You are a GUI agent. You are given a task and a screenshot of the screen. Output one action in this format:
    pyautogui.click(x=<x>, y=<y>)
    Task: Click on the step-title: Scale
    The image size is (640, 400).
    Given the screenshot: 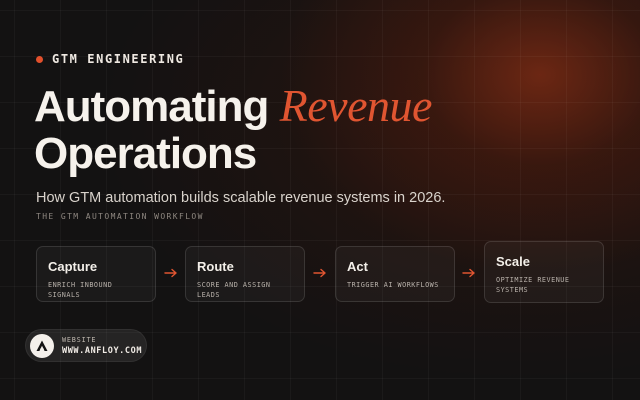 What is the action you would take?
    pyautogui.click(x=513, y=261)
    